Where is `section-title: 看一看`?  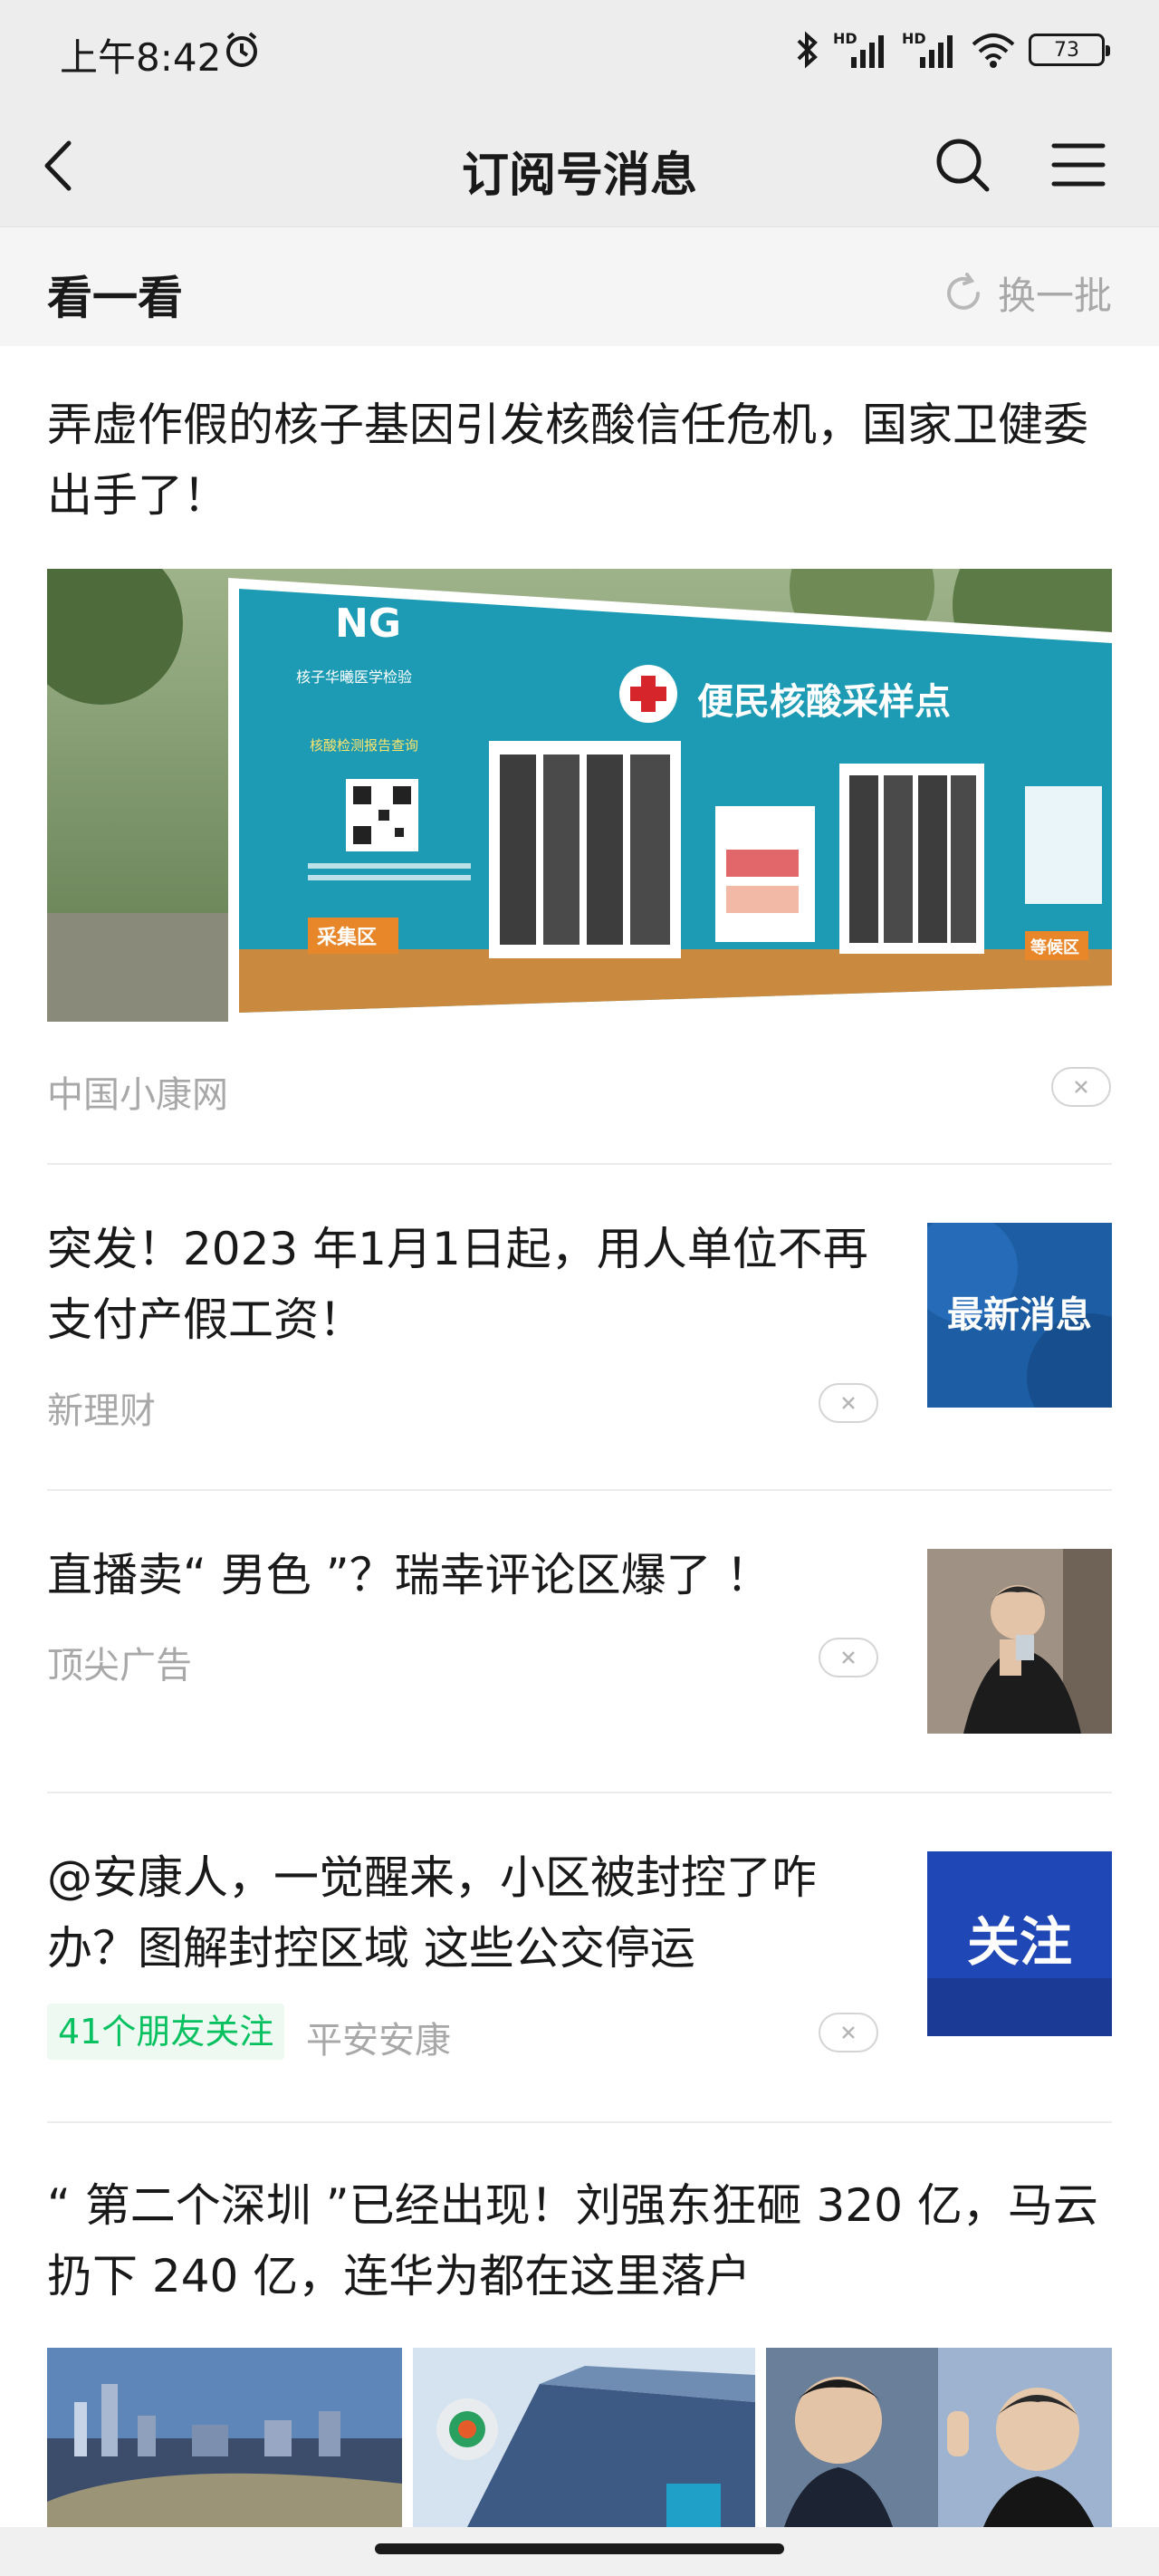 section-title: 看一看 is located at coordinates (115, 298).